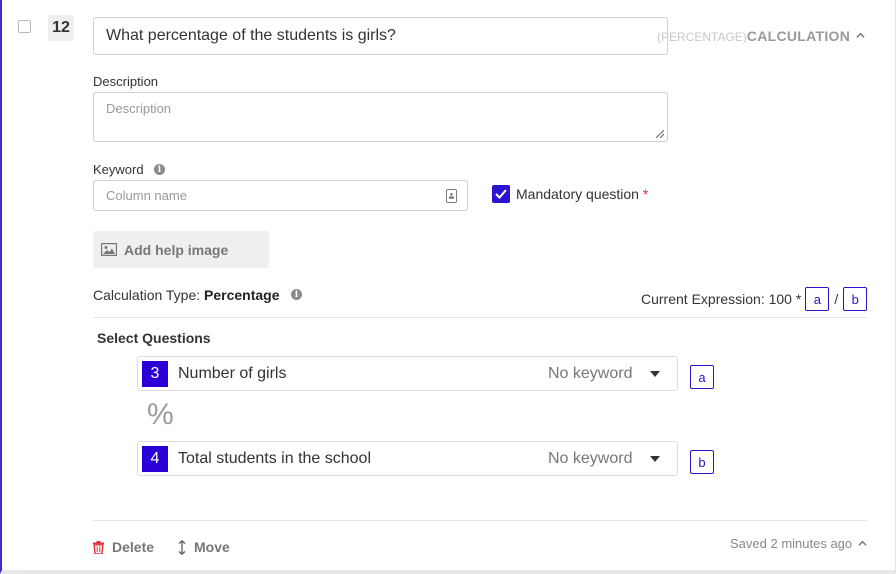  I want to click on contact-card-icon, so click(451, 196).